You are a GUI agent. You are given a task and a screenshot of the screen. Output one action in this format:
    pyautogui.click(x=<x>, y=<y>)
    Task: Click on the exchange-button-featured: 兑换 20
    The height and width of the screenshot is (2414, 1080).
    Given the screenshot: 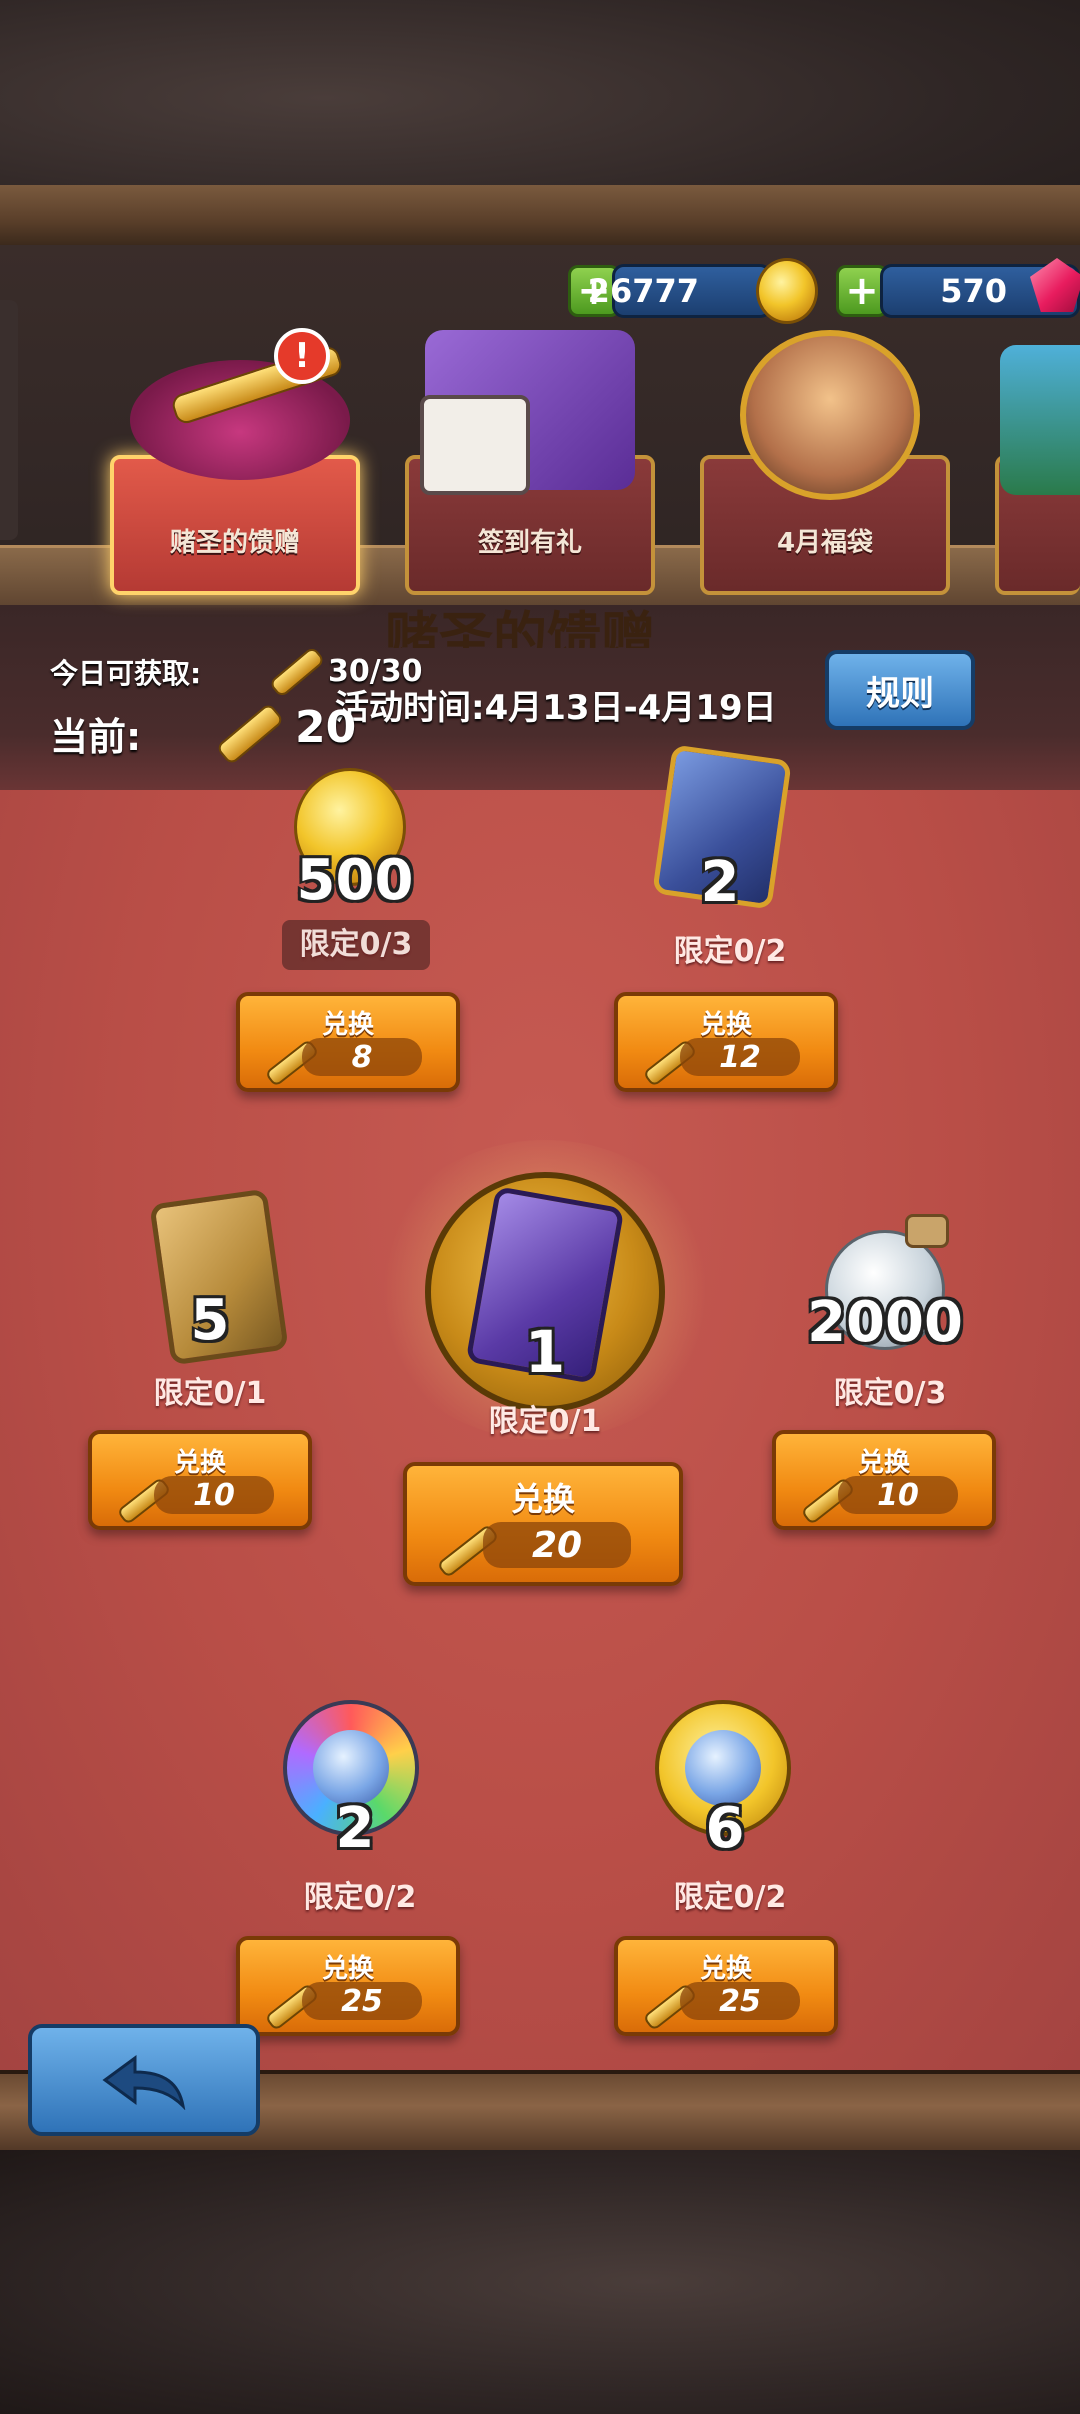 What is the action you would take?
    pyautogui.click(x=543, y=1524)
    